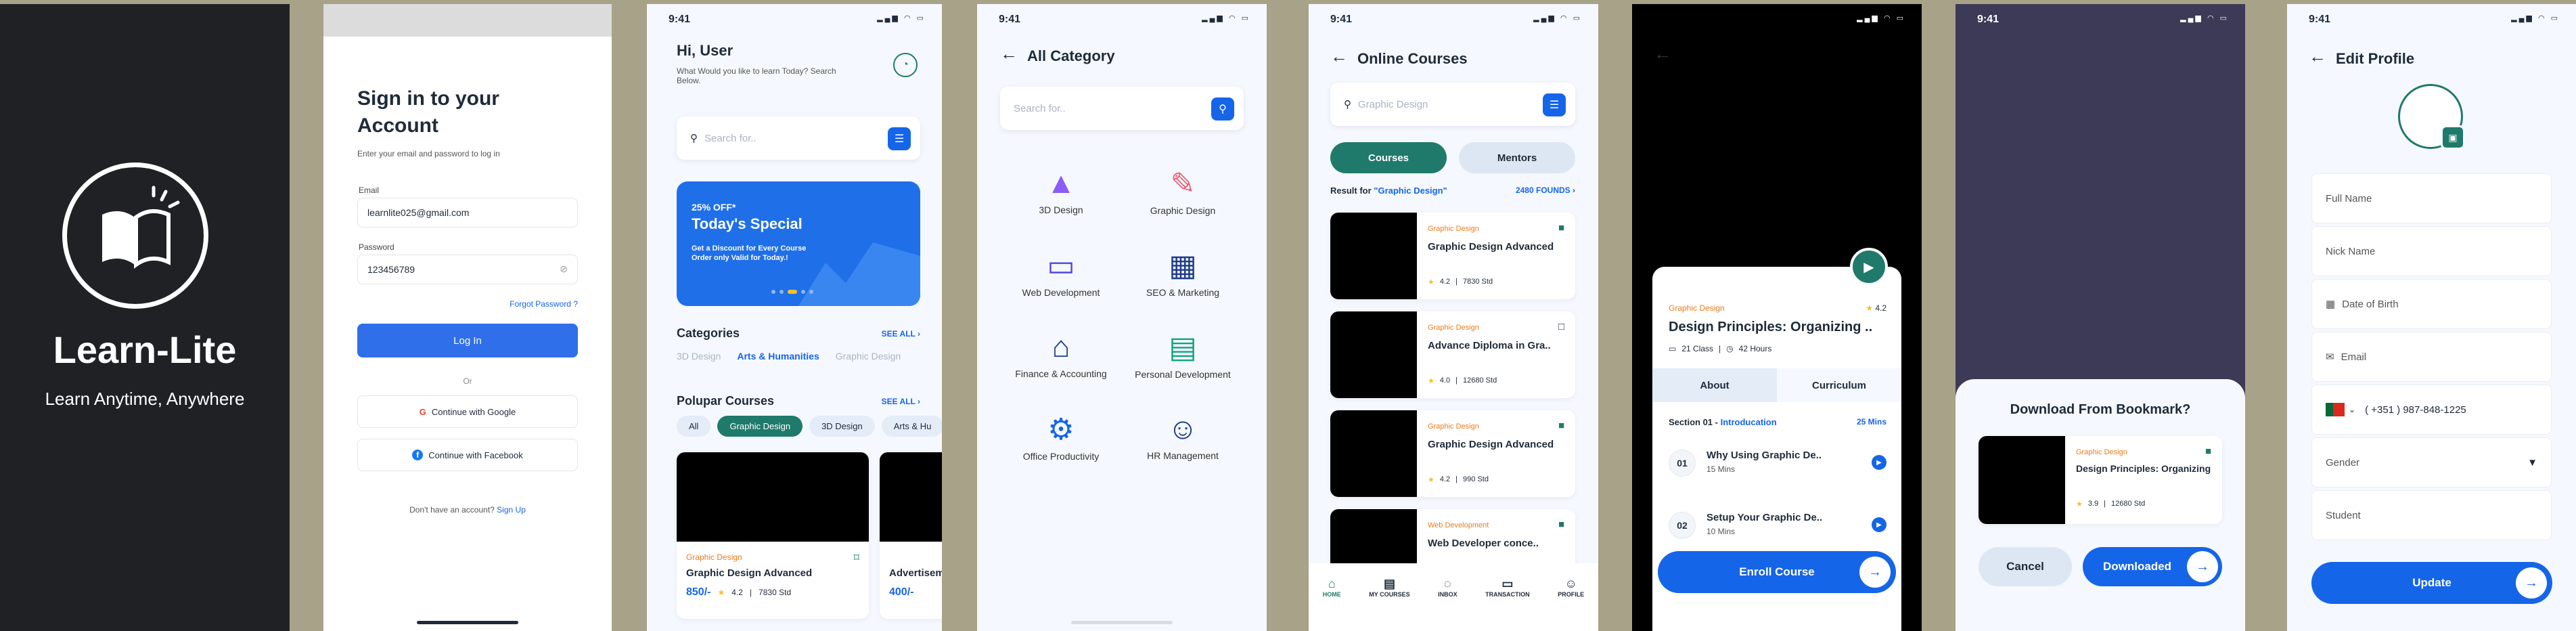 This screenshot has width=2576, height=631. What do you see at coordinates (145, 349) in the screenshot?
I see `app-name: Learn-Lite` at bounding box center [145, 349].